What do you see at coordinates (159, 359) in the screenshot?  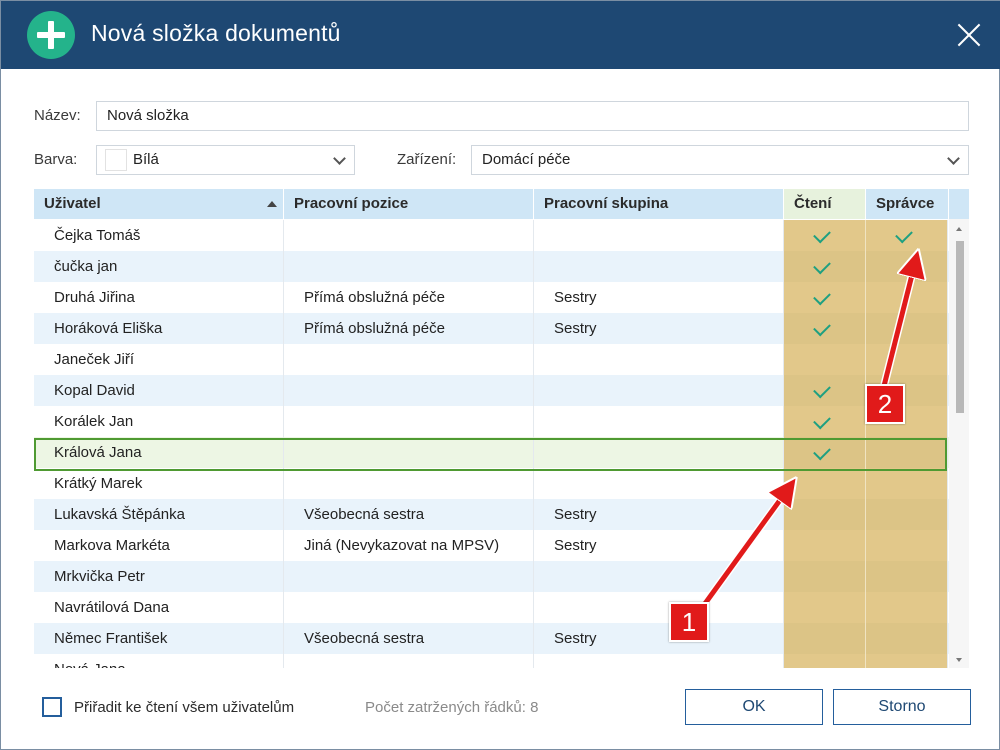 I see `cell-user: Janeček Jiří` at bounding box center [159, 359].